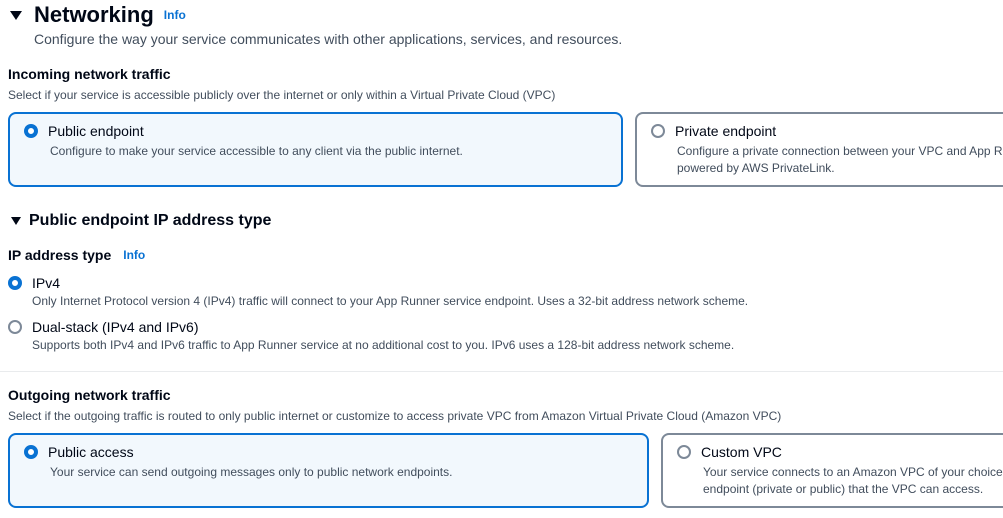 This screenshot has width=1003, height=518. Describe the element at coordinates (89, 395) in the screenshot. I see `outgoing-traffic-label: Outgoing network traffic` at that location.